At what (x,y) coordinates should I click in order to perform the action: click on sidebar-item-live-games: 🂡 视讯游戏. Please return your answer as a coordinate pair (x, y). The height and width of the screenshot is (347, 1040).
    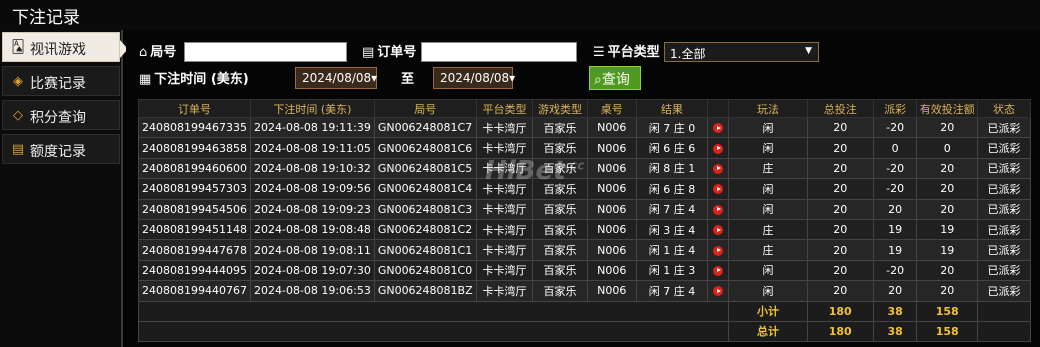
    Looking at the image, I should click on (61, 47).